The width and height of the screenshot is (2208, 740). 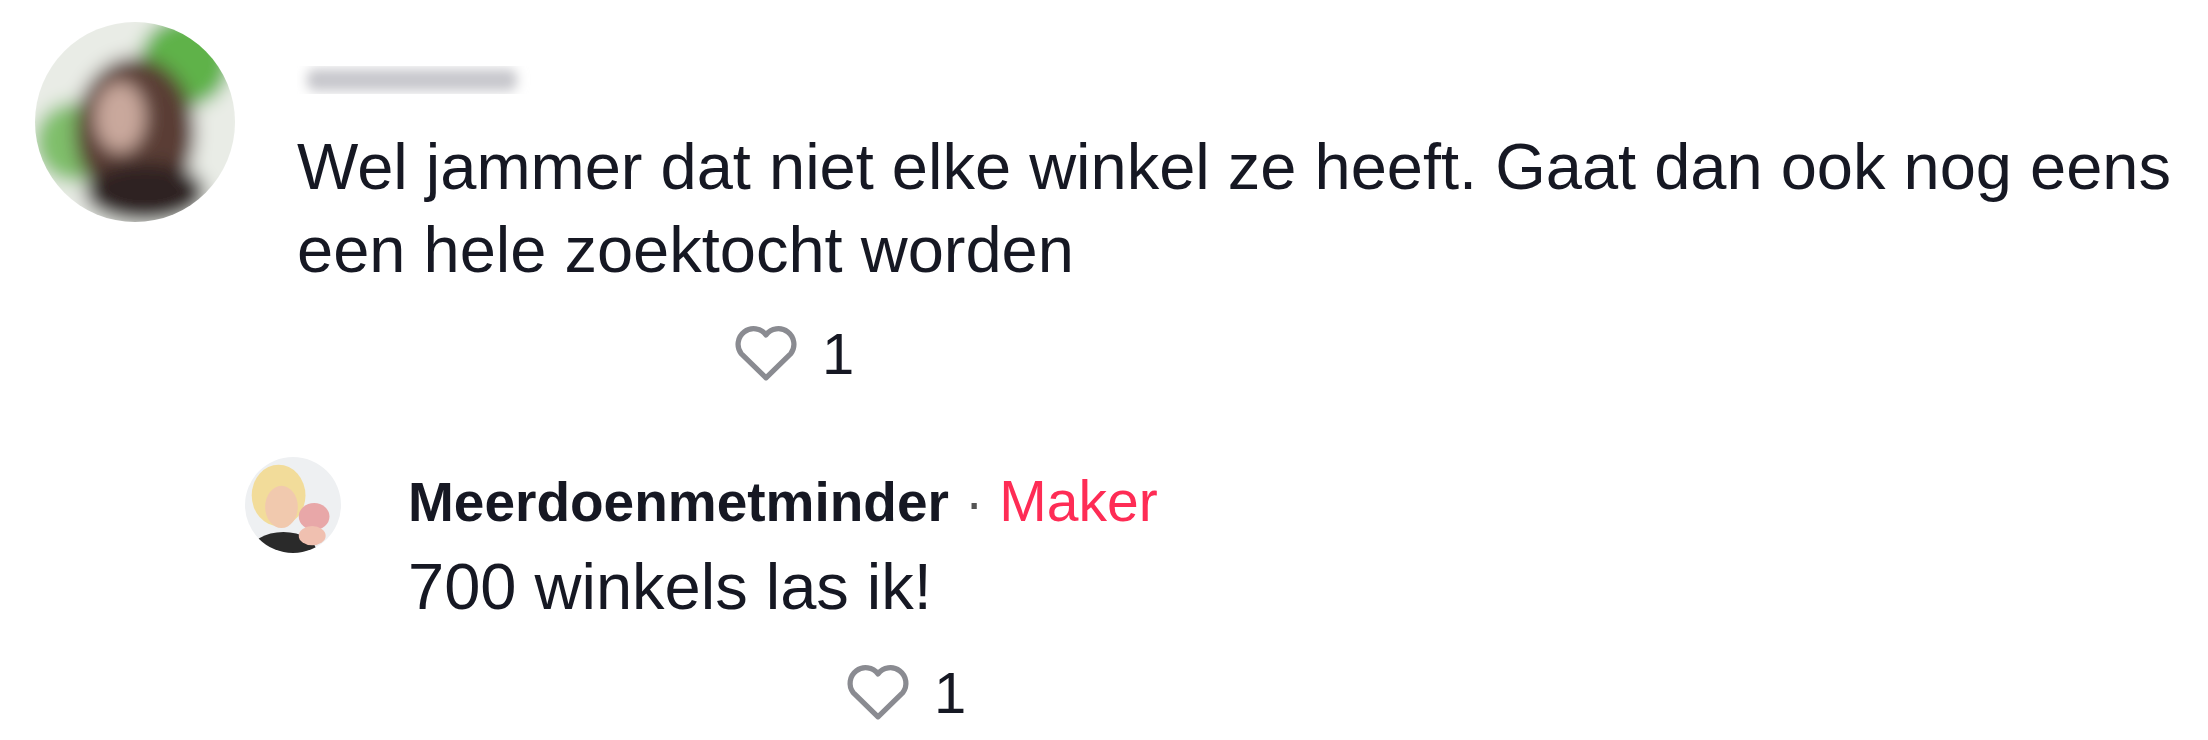 I want to click on creator-label: Maker, so click(x=1078, y=501).